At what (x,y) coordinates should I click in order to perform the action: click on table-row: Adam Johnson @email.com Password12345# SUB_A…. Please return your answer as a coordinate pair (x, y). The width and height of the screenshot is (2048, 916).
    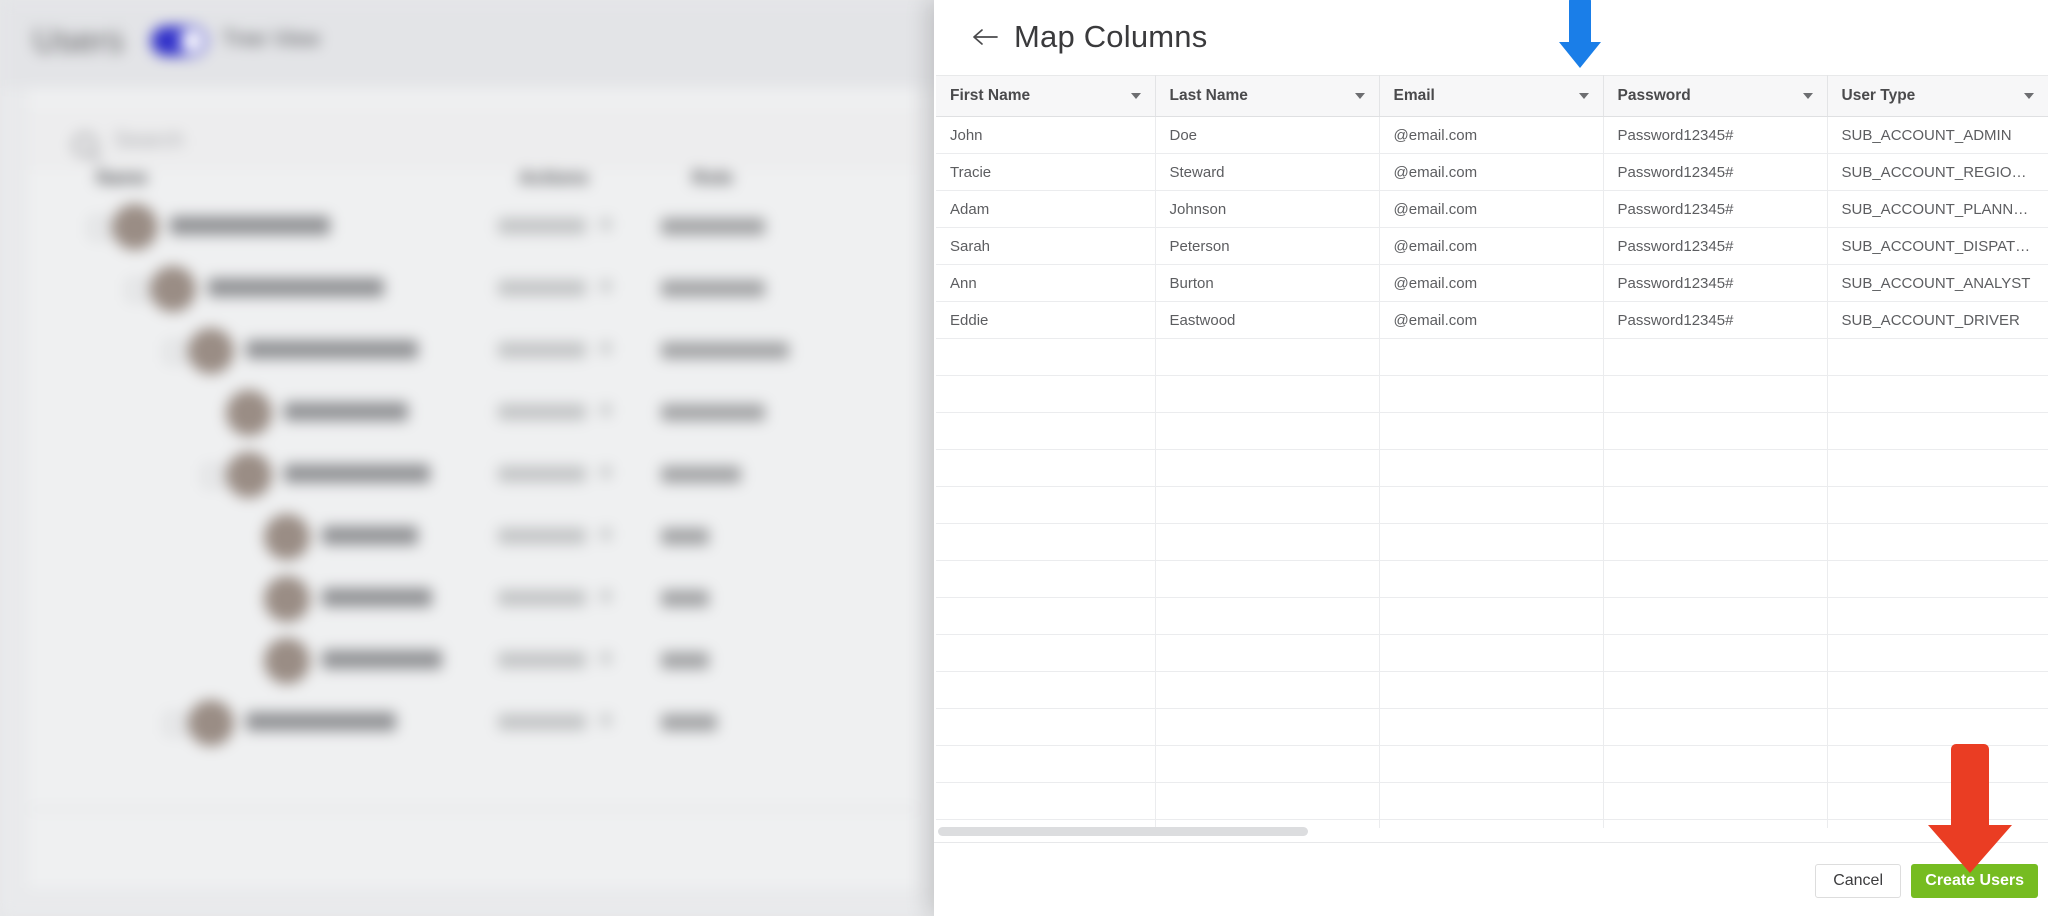
    Looking at the image, I should click on (1492, 209).